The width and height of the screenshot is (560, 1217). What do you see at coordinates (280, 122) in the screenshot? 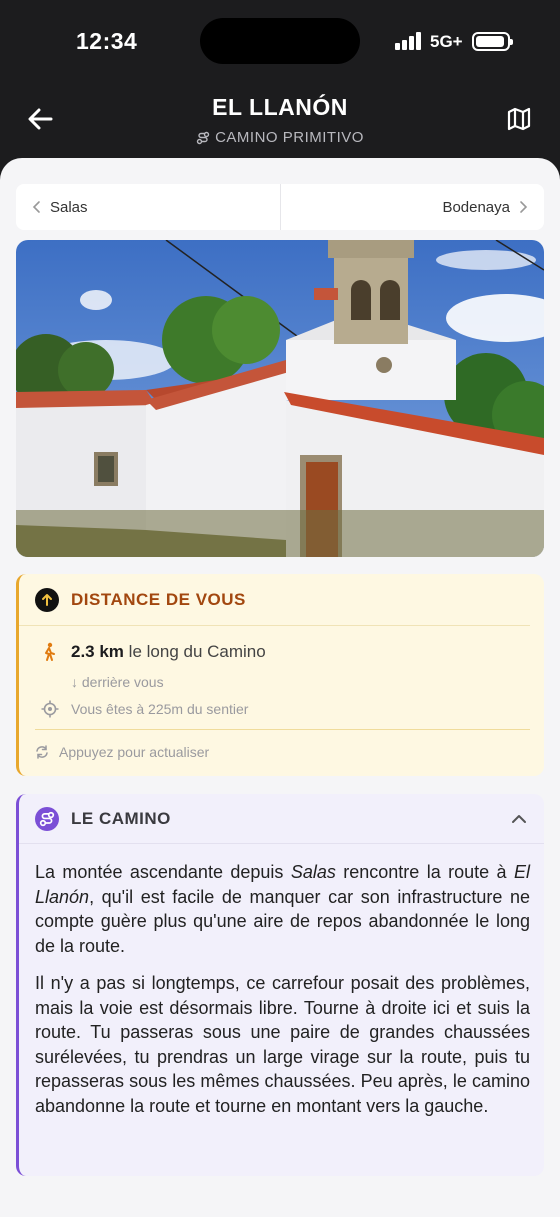
I see `app-header: EL LLANÓN CAMINO PRIMITIVO` at bounding box center [280, 122].